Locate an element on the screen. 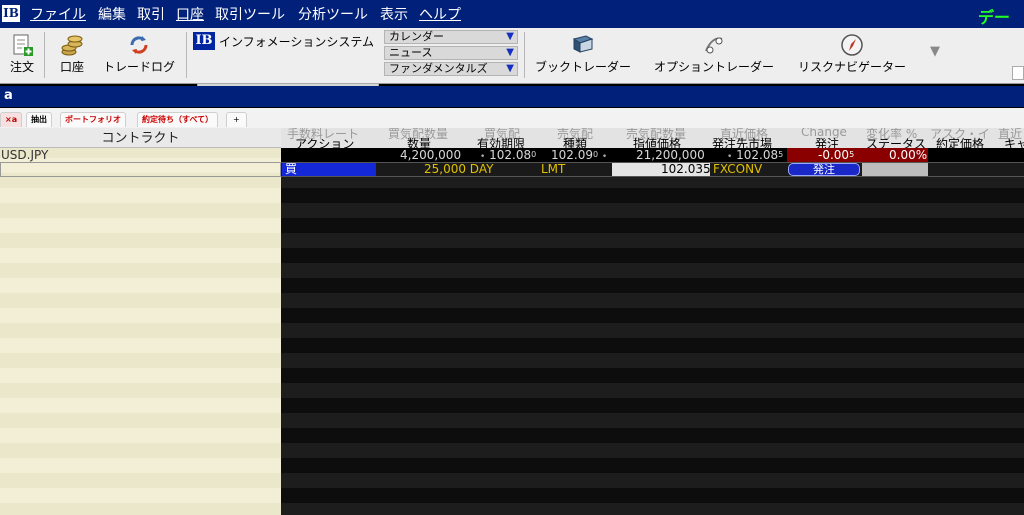  tab-bar: ×a 抽出 ポートフォリオ 約定待ち（すべて） + is located at coordinates (512, 118).